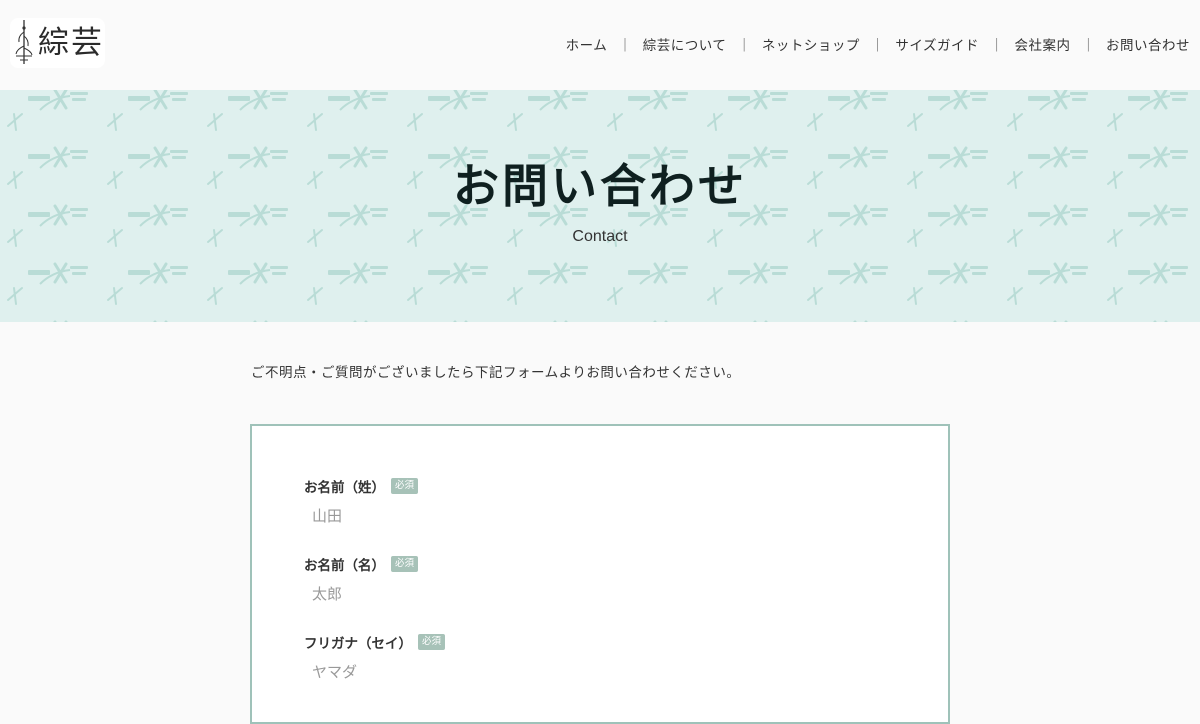  I want to click on first-name-input, so click(586, 594).